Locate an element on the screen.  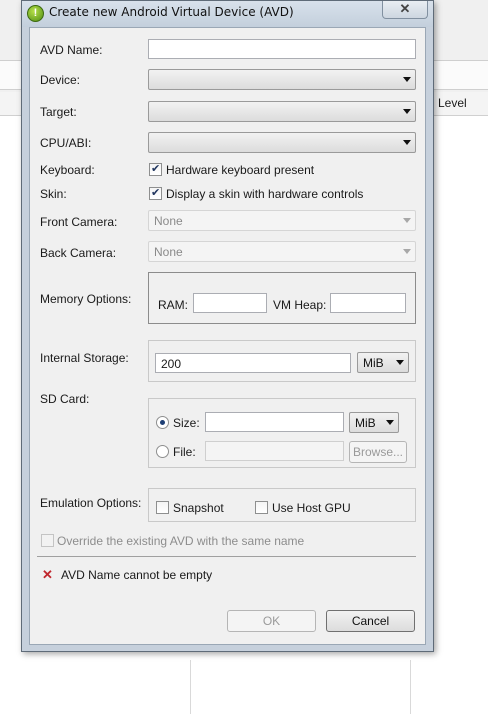
cpu-abi-label: CPU/ABI: is located at coordinates (66, 143).